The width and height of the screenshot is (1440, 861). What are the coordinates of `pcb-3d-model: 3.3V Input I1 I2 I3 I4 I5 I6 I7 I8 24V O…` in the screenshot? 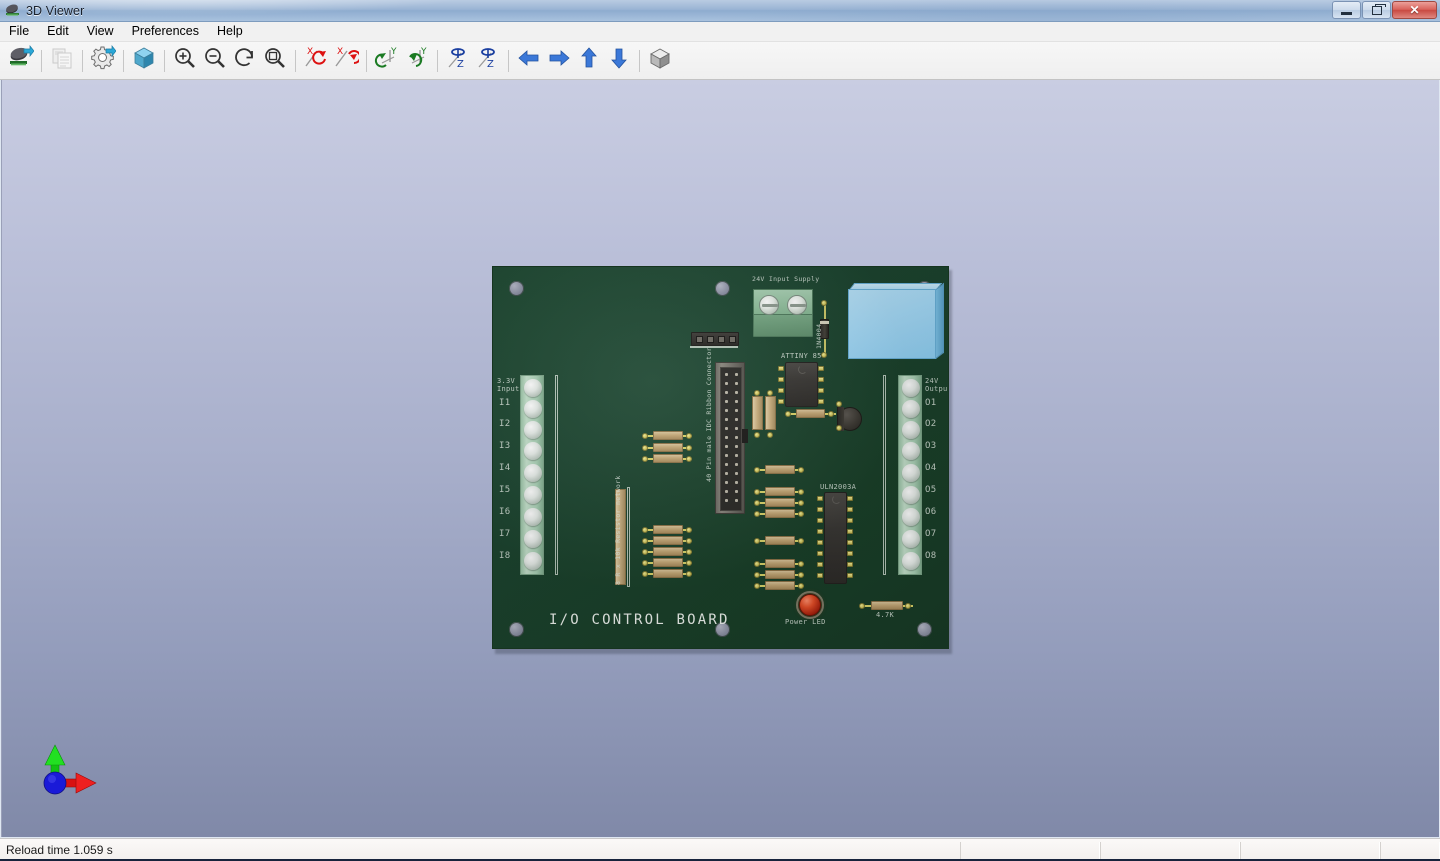 It's located at (722, 460).